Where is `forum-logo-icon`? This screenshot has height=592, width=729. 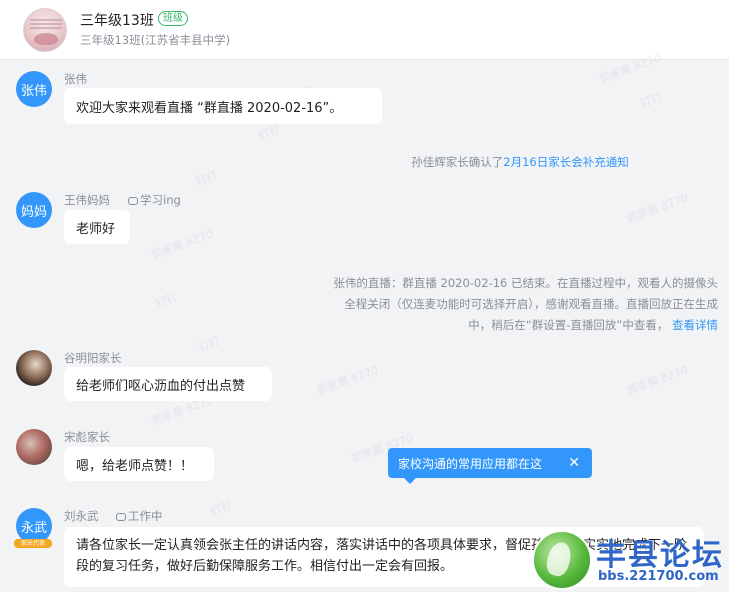 forum-logo-icon is located at coordinates (562, 560).